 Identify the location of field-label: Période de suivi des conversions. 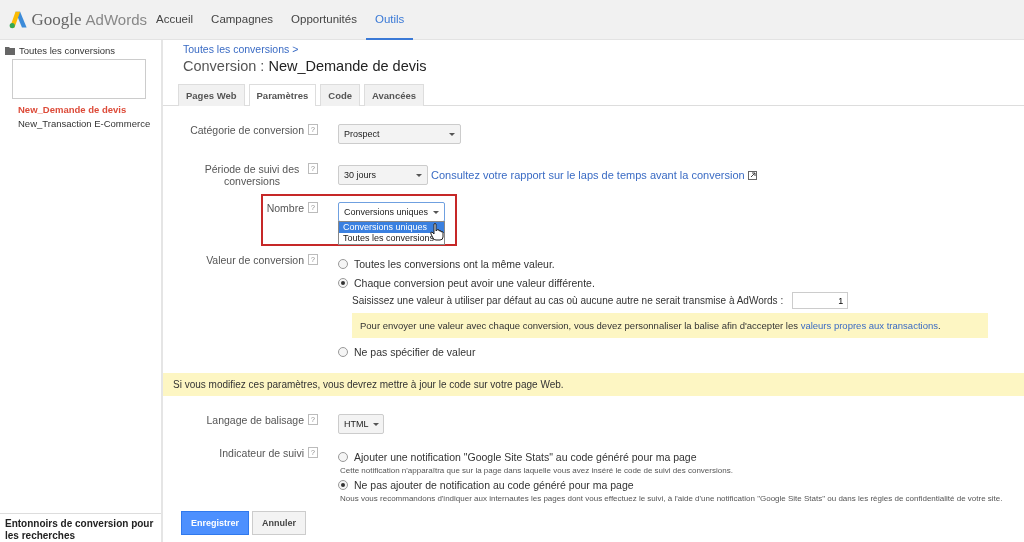
(252, 175).